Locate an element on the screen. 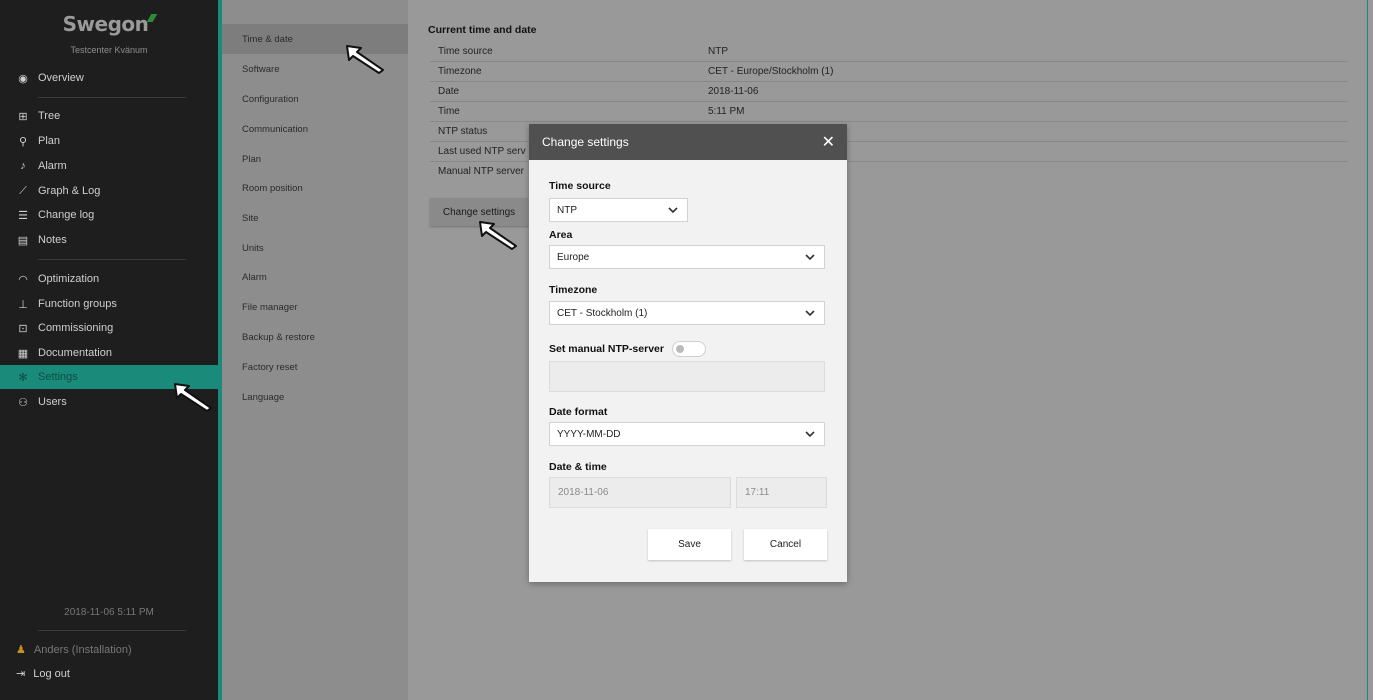 The image size is (1373, 700). nav-tree: ⊞ Tree is located at coordinates (109, 116).